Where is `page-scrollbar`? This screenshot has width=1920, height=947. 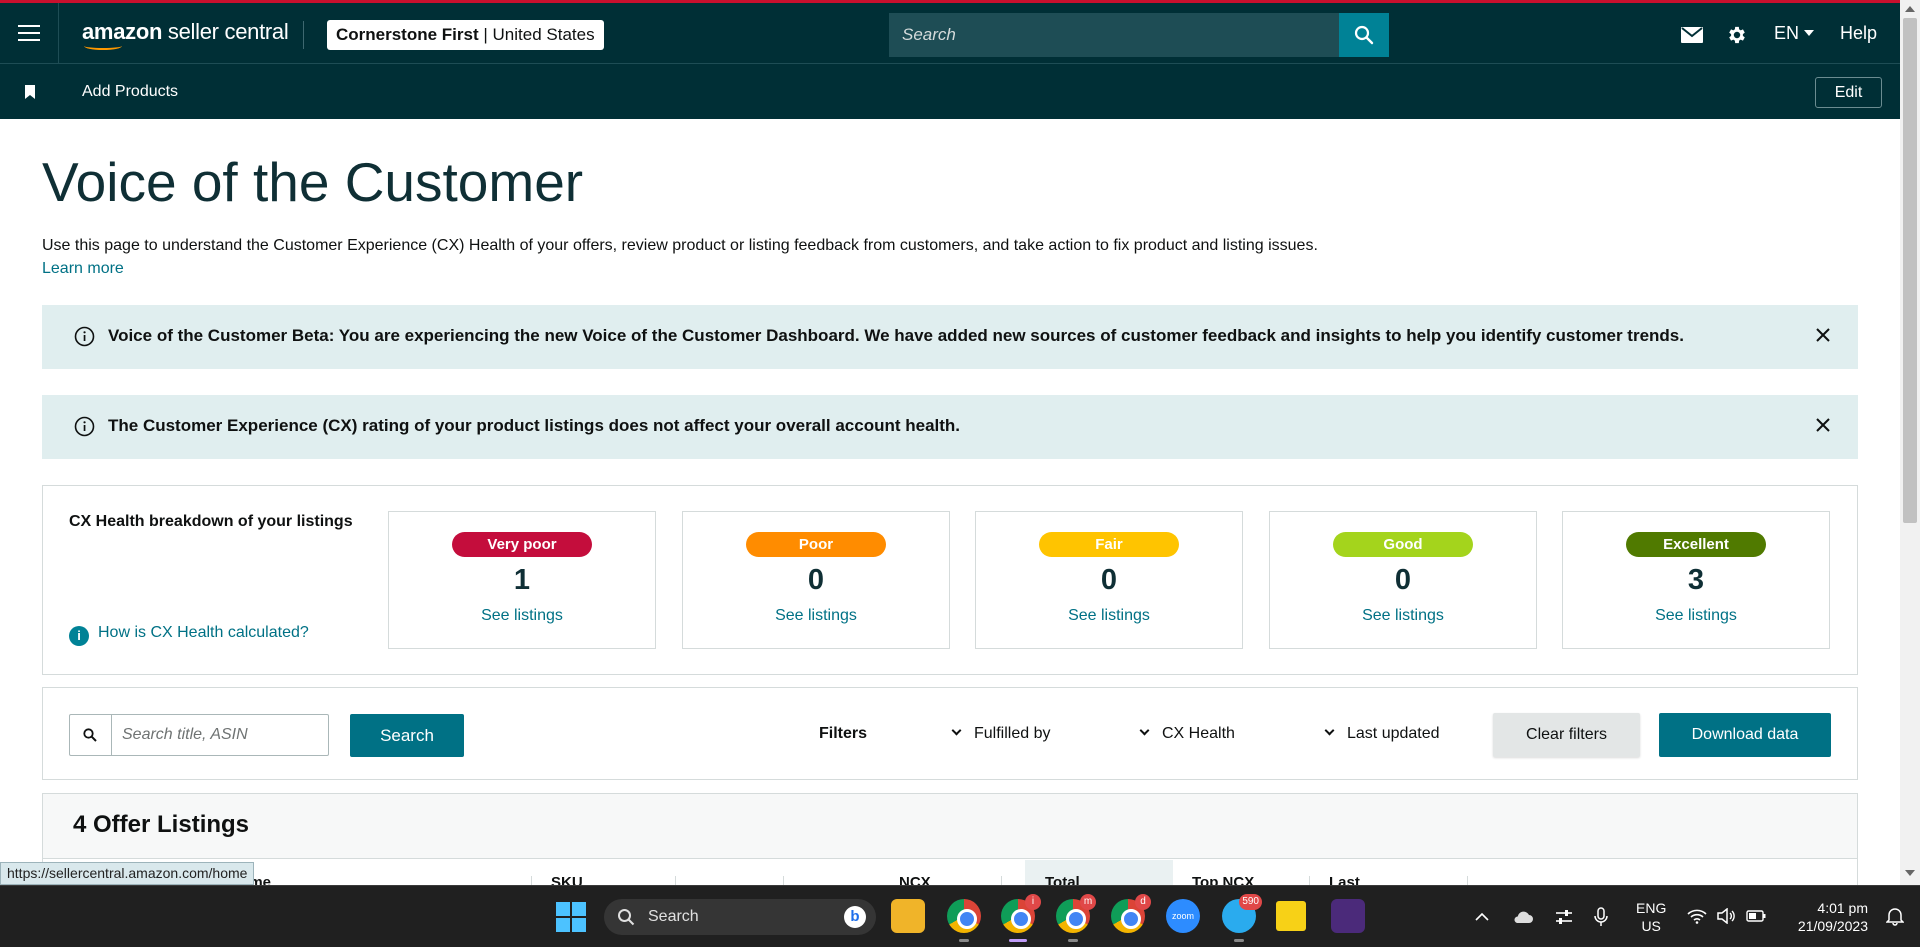
page-scrollbar is located at coordinates (1910, 442).